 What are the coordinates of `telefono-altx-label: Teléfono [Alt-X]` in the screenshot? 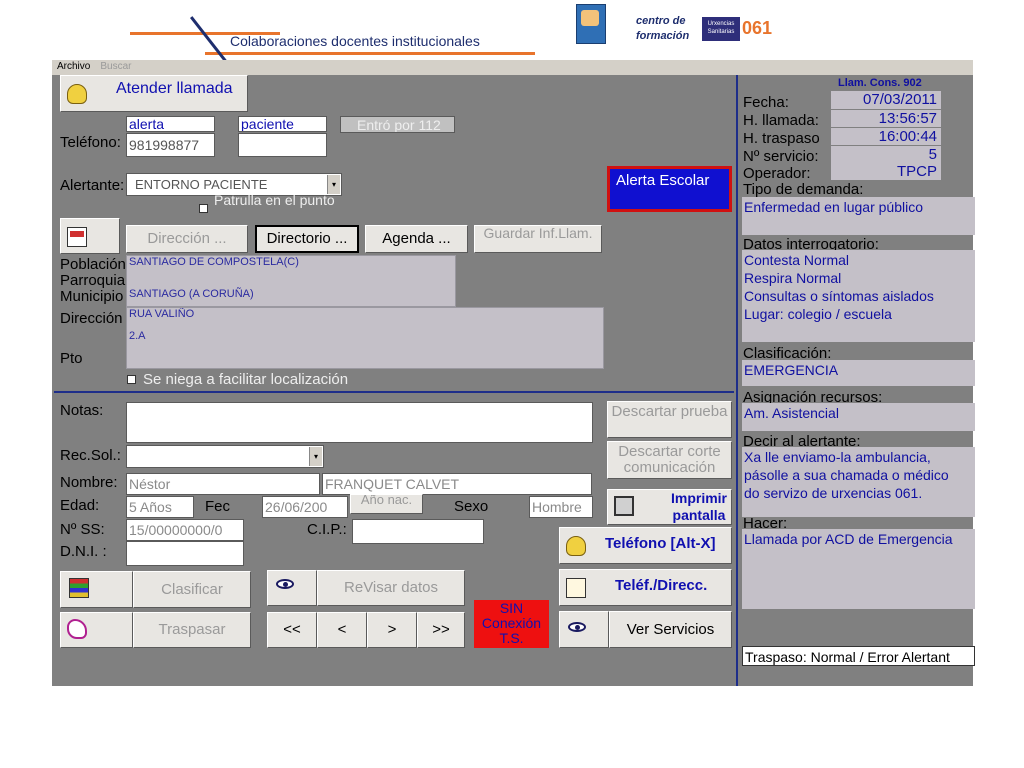 It's located at (660, 543).